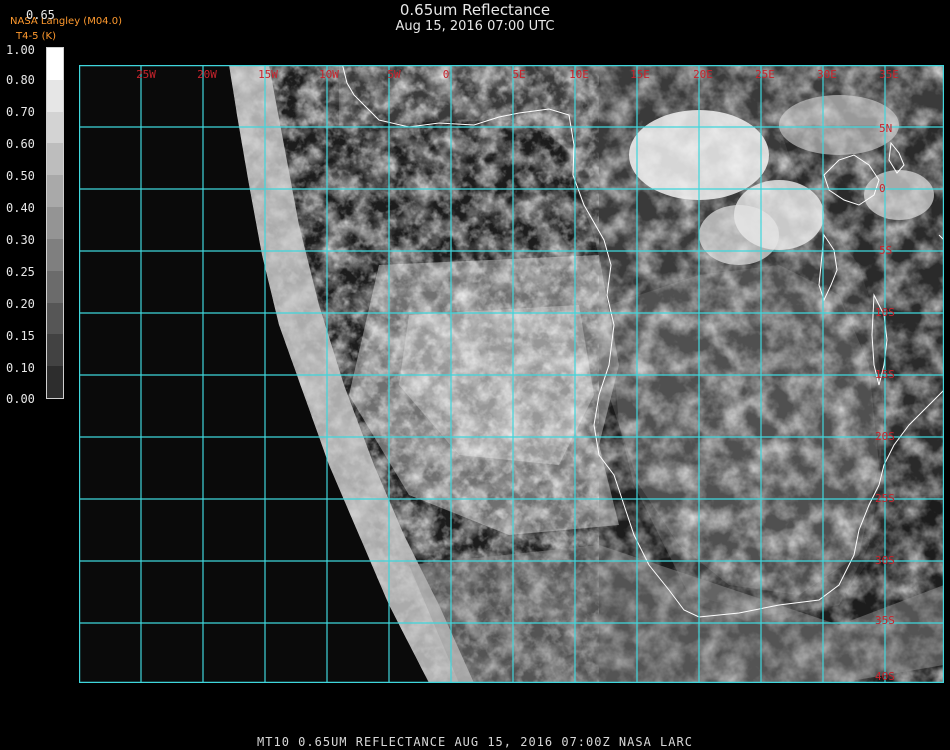  What do you see at coordinates (20, 208) in the screenshot?
I see `scale-tick: 0.40` at bounding box center [20, 208].